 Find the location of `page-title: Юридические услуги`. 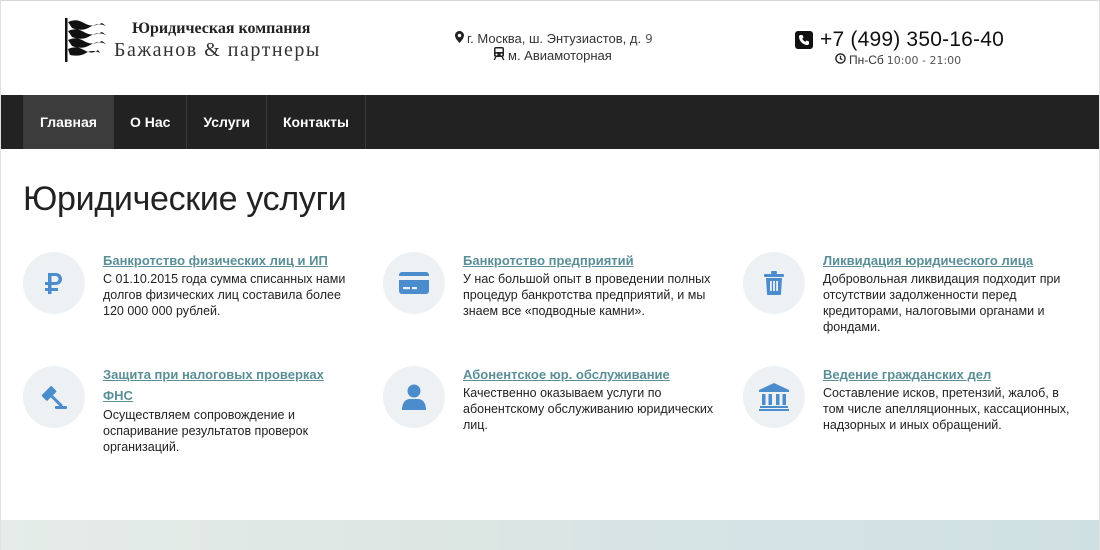

page-title: Юридические услуги is located at coordinates (185, 199).